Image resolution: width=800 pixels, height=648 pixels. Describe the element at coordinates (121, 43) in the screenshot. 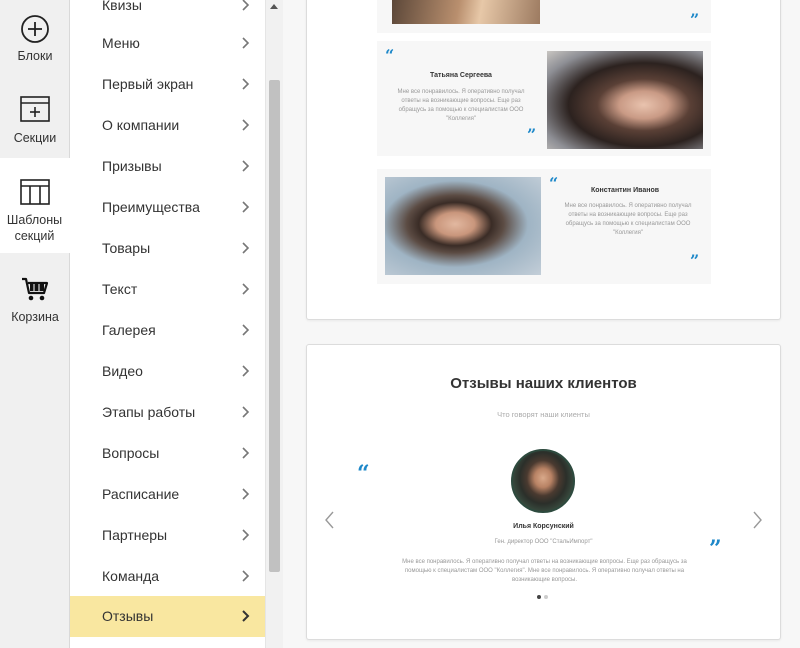

I see `menu-item-label: Меню` at that location.